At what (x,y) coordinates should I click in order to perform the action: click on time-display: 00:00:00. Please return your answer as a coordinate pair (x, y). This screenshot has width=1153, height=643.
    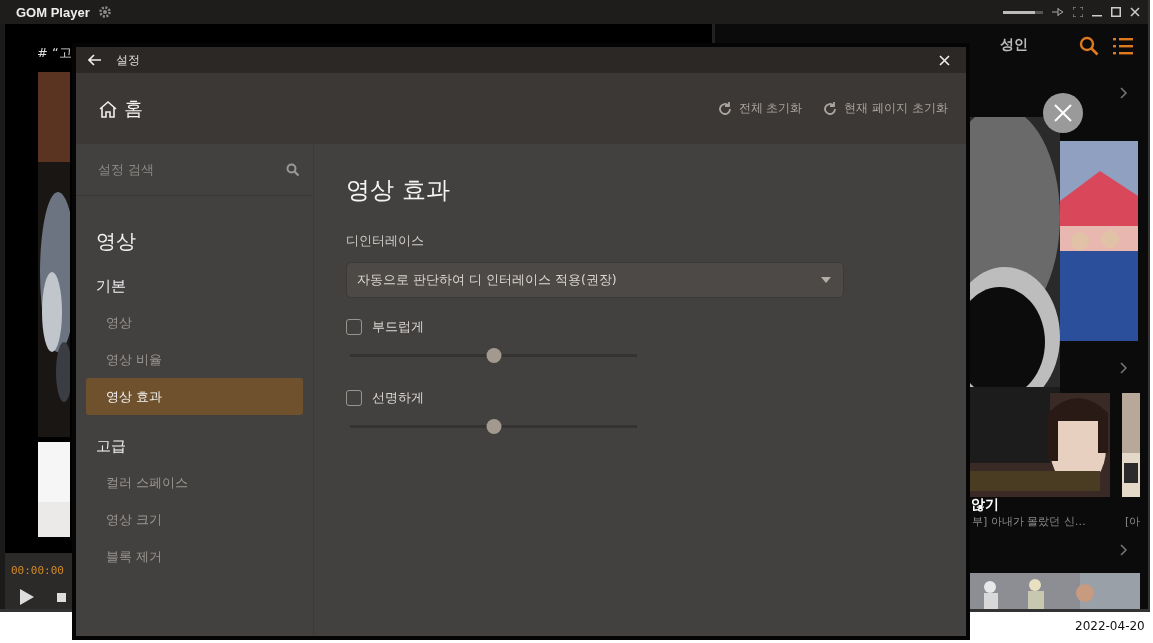
    Looking at the image, I should click on (37, 570).